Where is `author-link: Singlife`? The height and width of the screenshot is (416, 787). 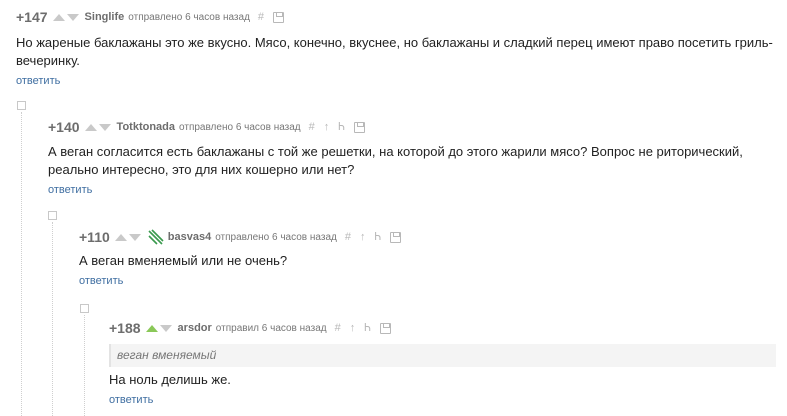 author-link: Singlife is located at coordinates (105, 17).